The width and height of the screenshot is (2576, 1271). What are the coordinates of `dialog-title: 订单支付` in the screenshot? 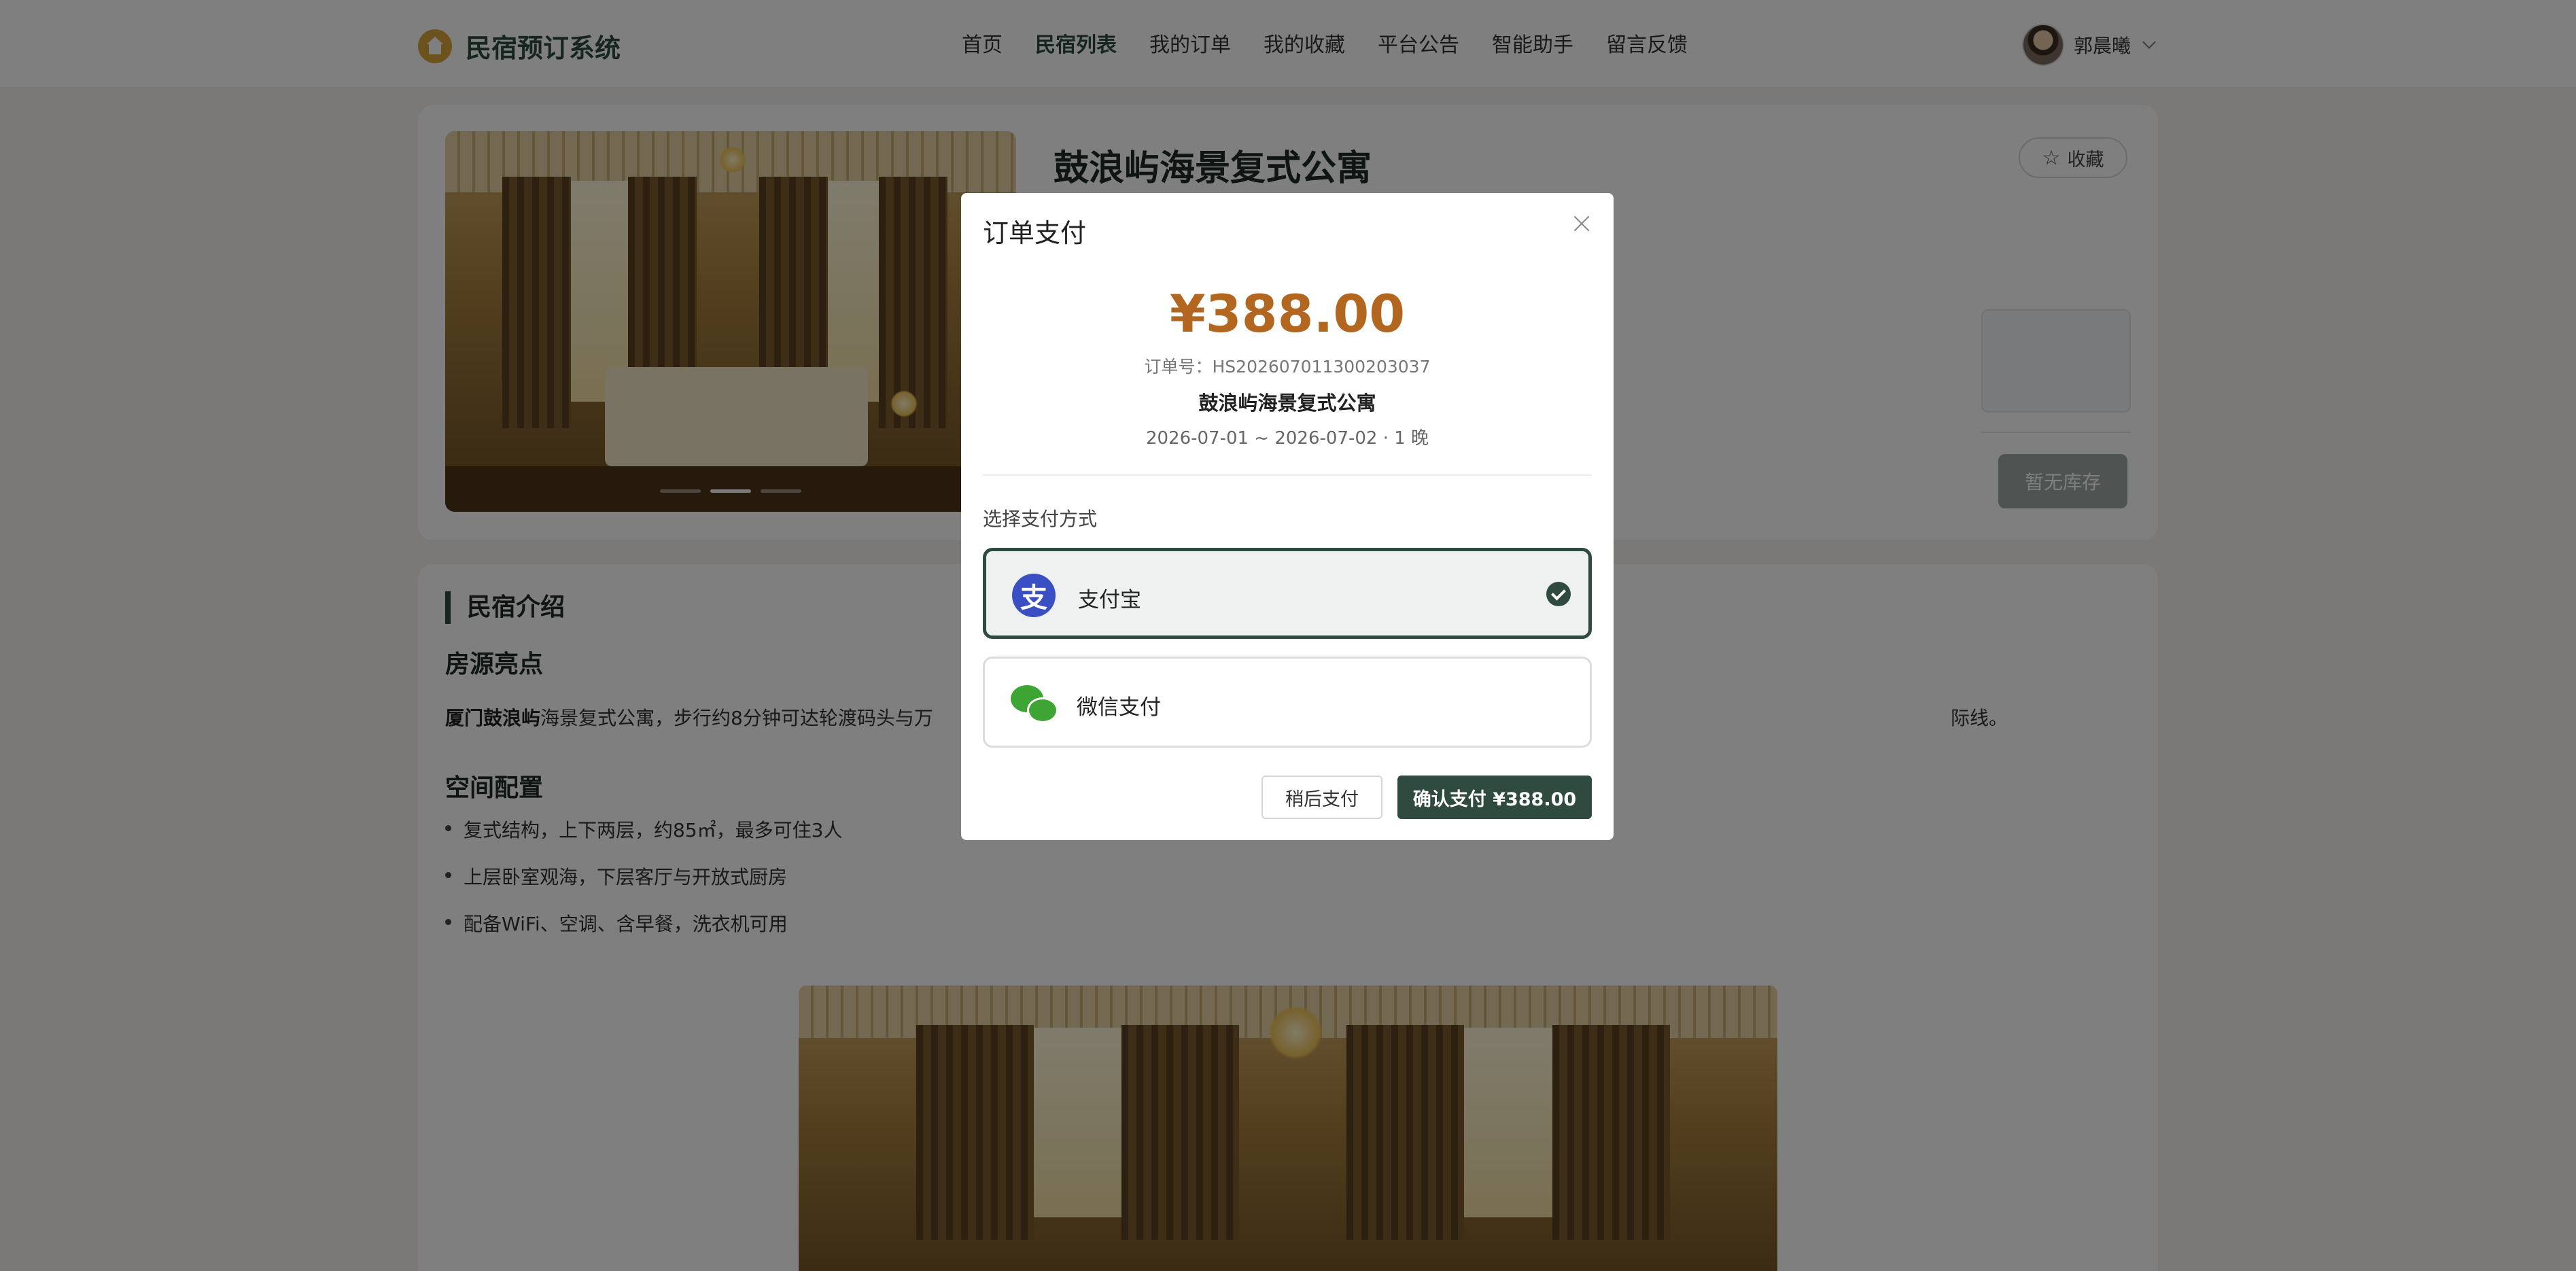 It's located at (1035, 233).